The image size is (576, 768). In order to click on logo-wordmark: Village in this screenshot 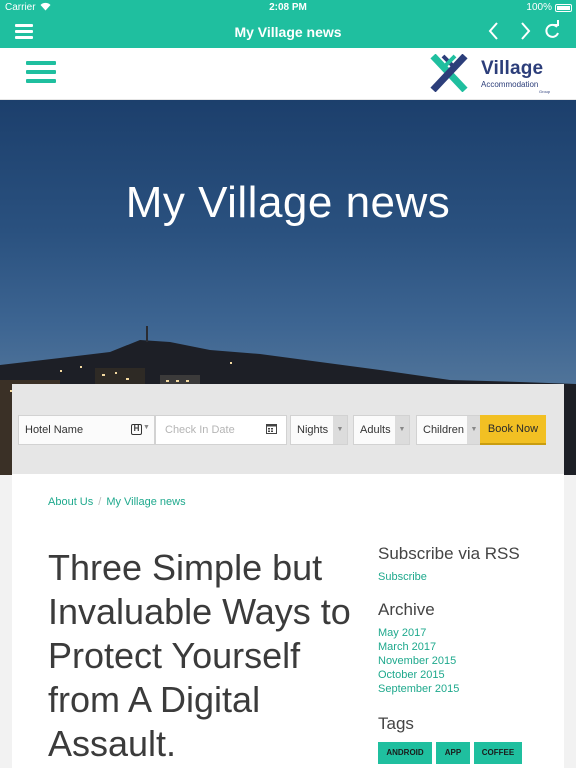, I will do `click(512, 68)`.